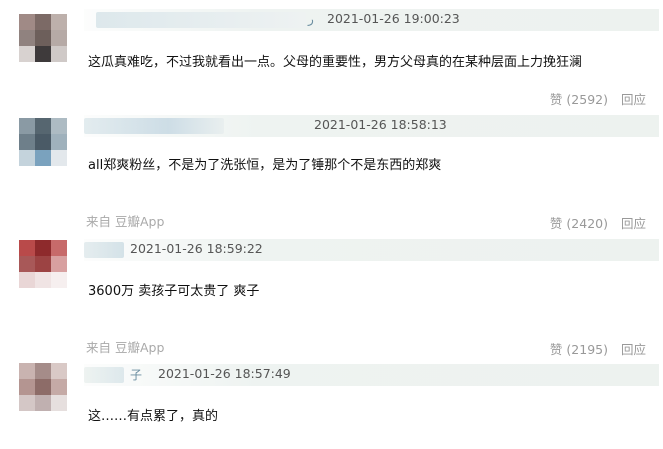  Describe the element at coordinates (371, 250) in the screenshot. I see `comment-header: 2021-01-26 18:59:22` at that location.